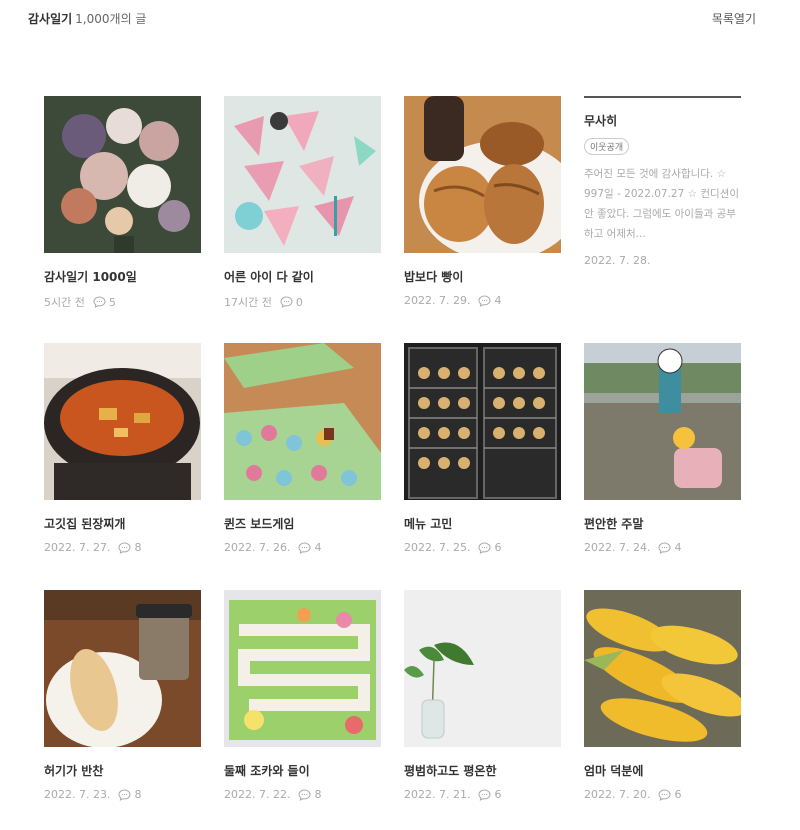 This screenshot has width=800, height=830. I want to click on post-title: 고깃집 된장찌개, so click(84, 523).